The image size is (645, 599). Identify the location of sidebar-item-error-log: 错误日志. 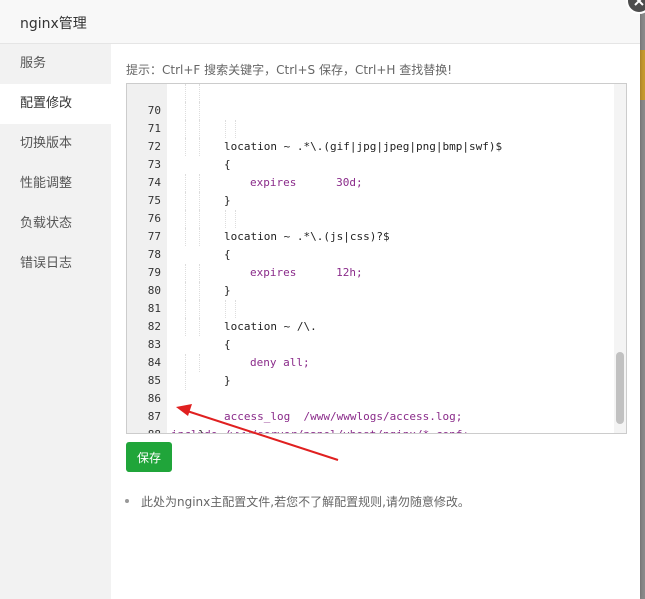
(55, 264).